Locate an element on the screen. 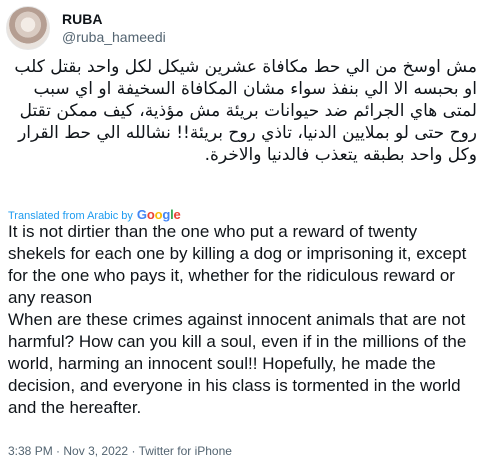 This screenshot has width=485, height=466. translation-attribution: Translated from Arabic by Google is located at coordinates (94, 214).